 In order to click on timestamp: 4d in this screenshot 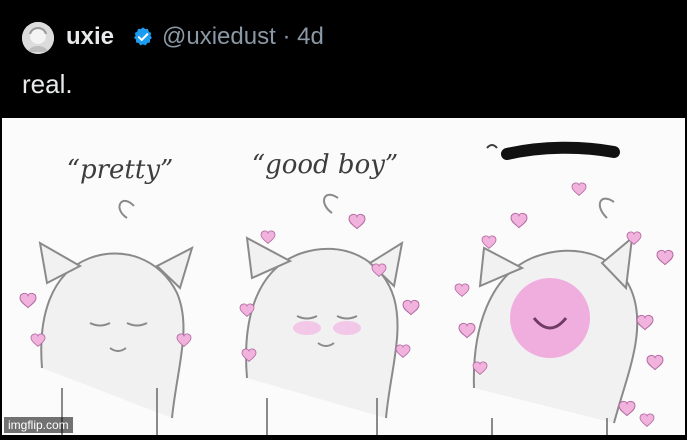, I will do `click(310, 36)`.